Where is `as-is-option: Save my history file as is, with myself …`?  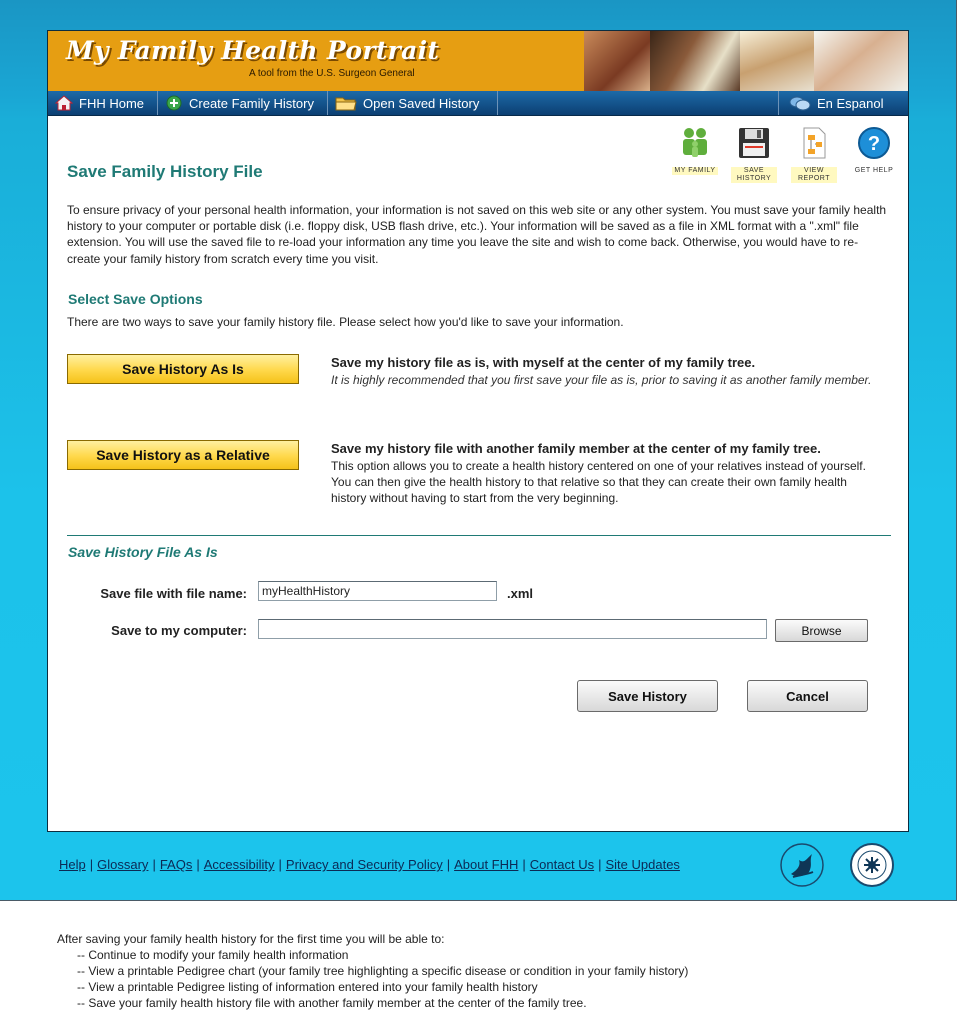 as-is-option: Save my history file as is, with myself … is located at coordinates (606, 371).